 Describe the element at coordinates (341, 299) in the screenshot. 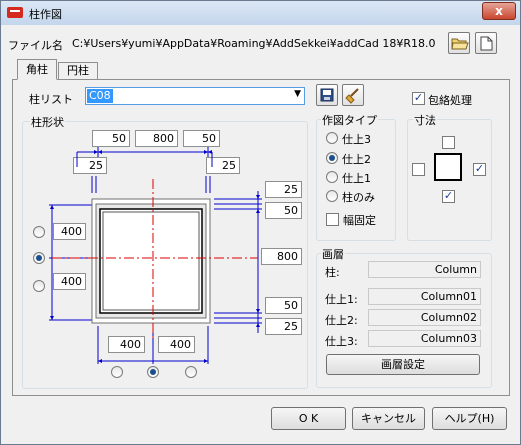

I see `layer-row-label-finish1: 仕上1:` at that location.